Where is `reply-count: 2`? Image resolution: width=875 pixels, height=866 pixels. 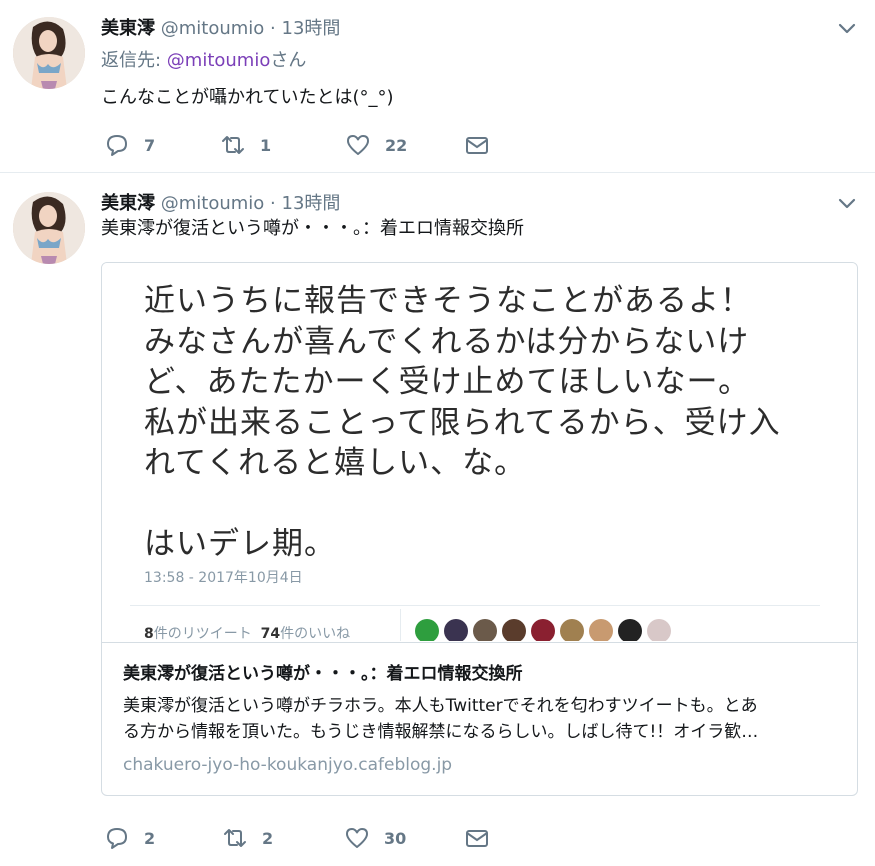 reply-count: 2 is located at coordinates (150, 838).